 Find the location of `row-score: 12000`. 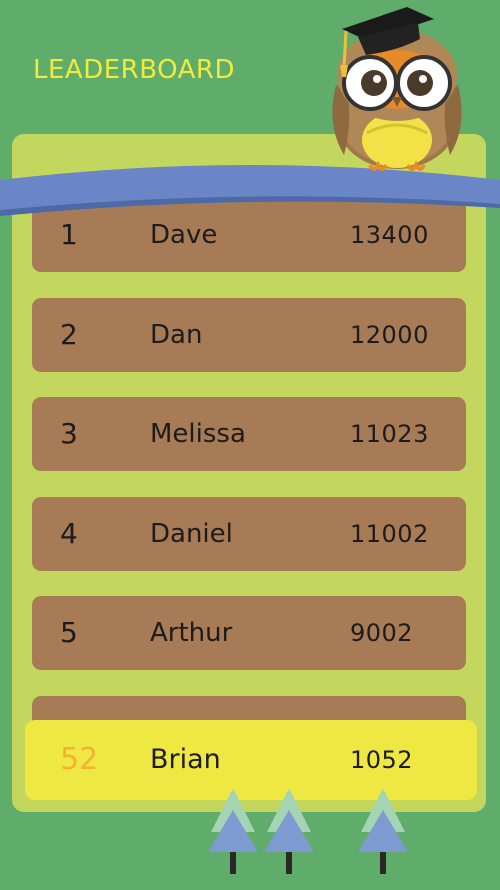

row-score: 12000 is located at coordinates (389, 335).